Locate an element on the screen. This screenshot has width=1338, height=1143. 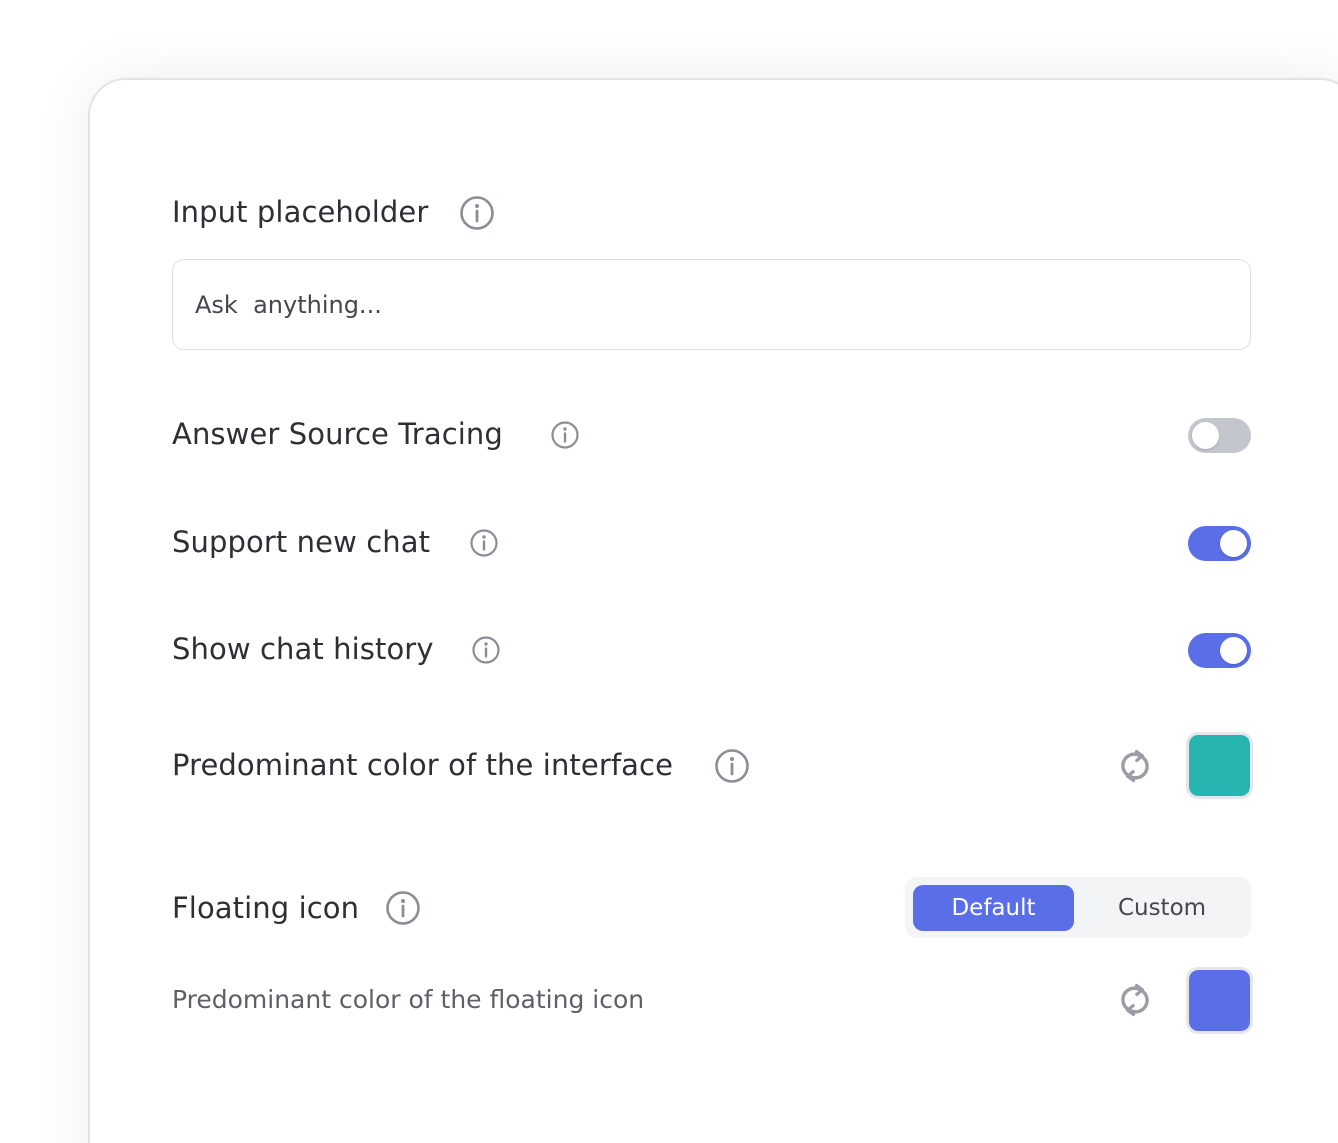
interface-color-swatch is located at coordinates (1219, 765).